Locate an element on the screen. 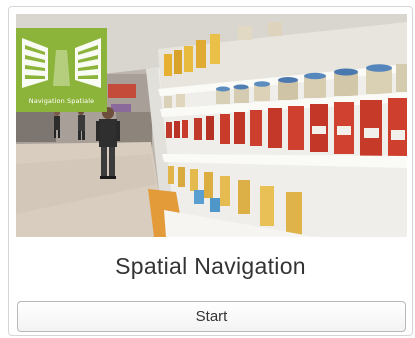 The width and height of the screenshot is (415, 338). card-title: Spatial Navigation is located at coordinates (210, 266).